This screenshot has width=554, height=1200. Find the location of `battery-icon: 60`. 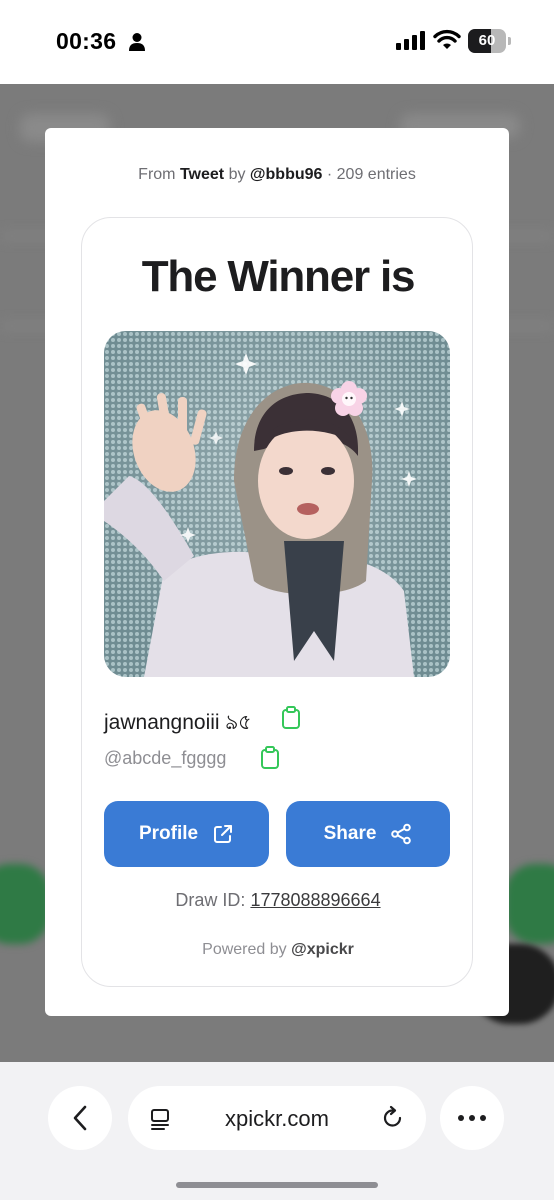

battery-icon: 60 is located at coordinates (490, 41).